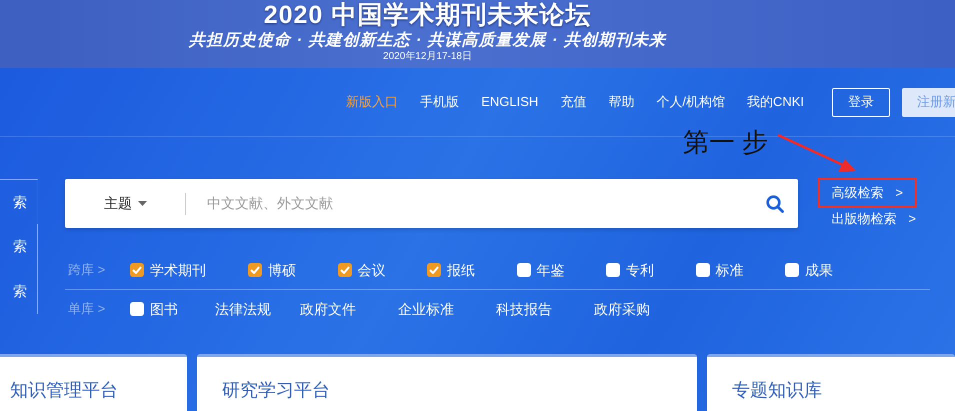  What do you see at coordinates (349, 309) in the screenshot?
I see `database-link: 政府文件` at bounding box center [349, 309].